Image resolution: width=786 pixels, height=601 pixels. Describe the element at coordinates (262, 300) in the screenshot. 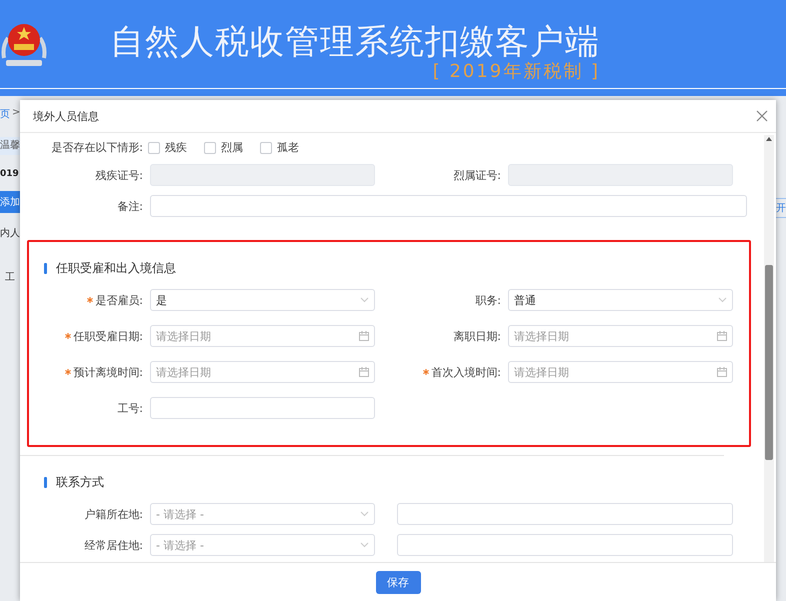

I see `select-field: 是` at that location.